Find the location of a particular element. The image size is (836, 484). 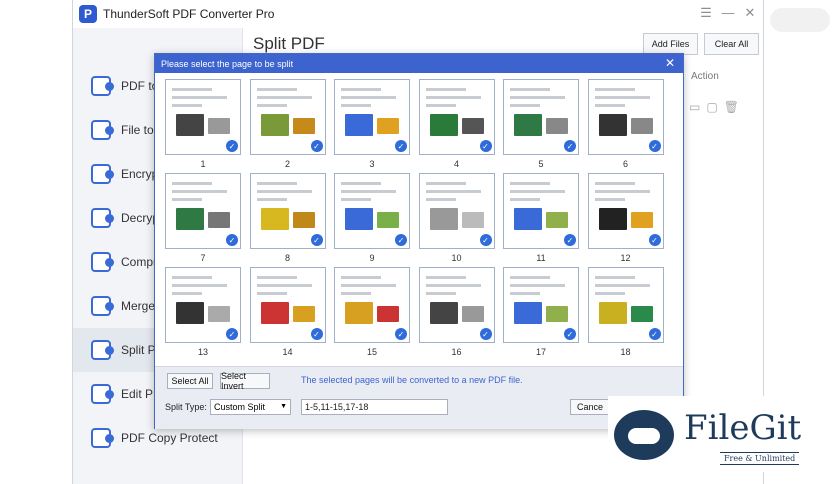

page-number: 14 is located at coordinates (287, 352).